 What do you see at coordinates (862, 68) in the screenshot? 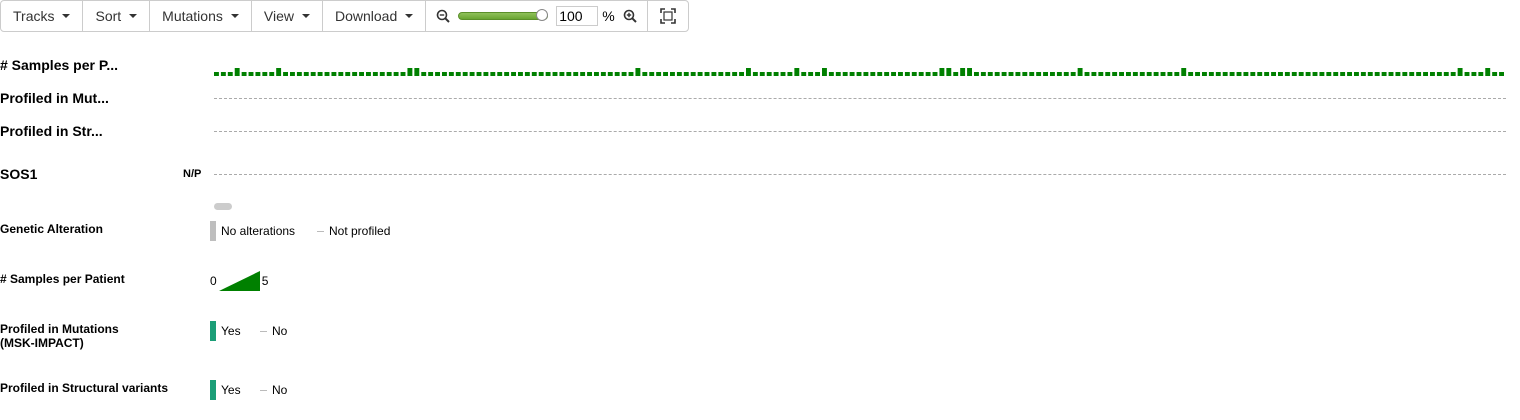
I see `samples-per-patient-track` at bounding box center [862, 68].